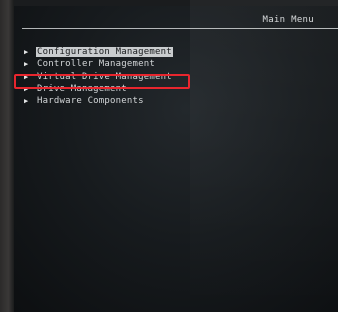  I want to click on menu-item-hardware-components: ▶ Hardware Components, so click(98, 101).